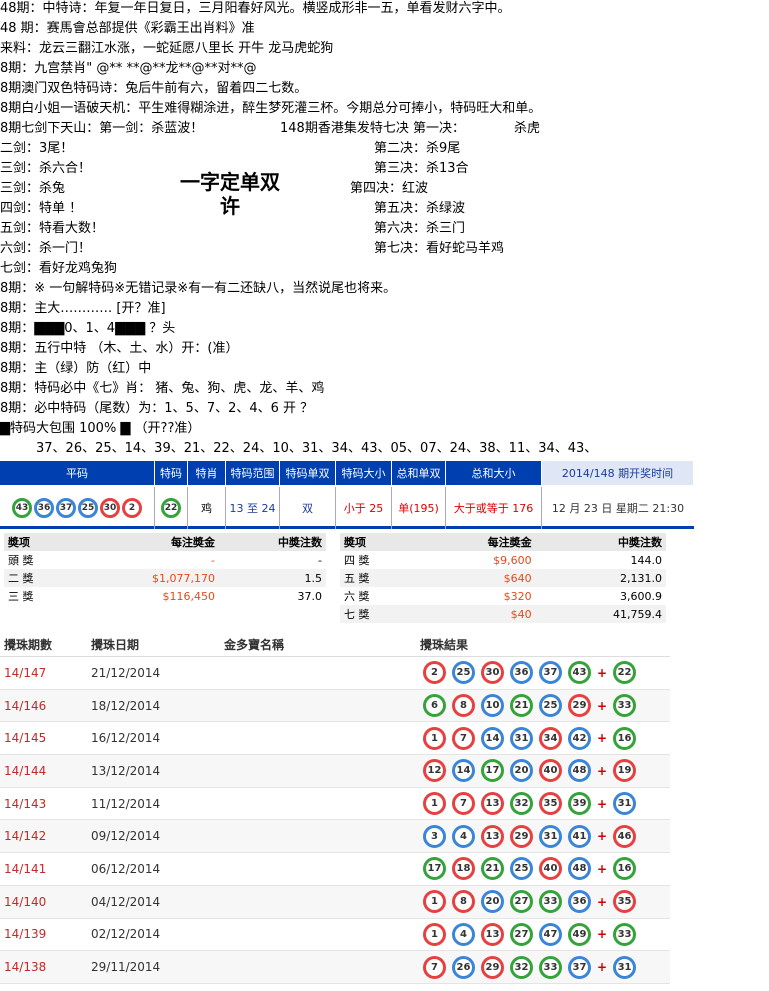 The height and width of the screenshot is (991, 769). I want to click on draw-table-header: 攪珠期數 攪珠日期 金多寶名稱 攪珠結果, so click(335, 645).